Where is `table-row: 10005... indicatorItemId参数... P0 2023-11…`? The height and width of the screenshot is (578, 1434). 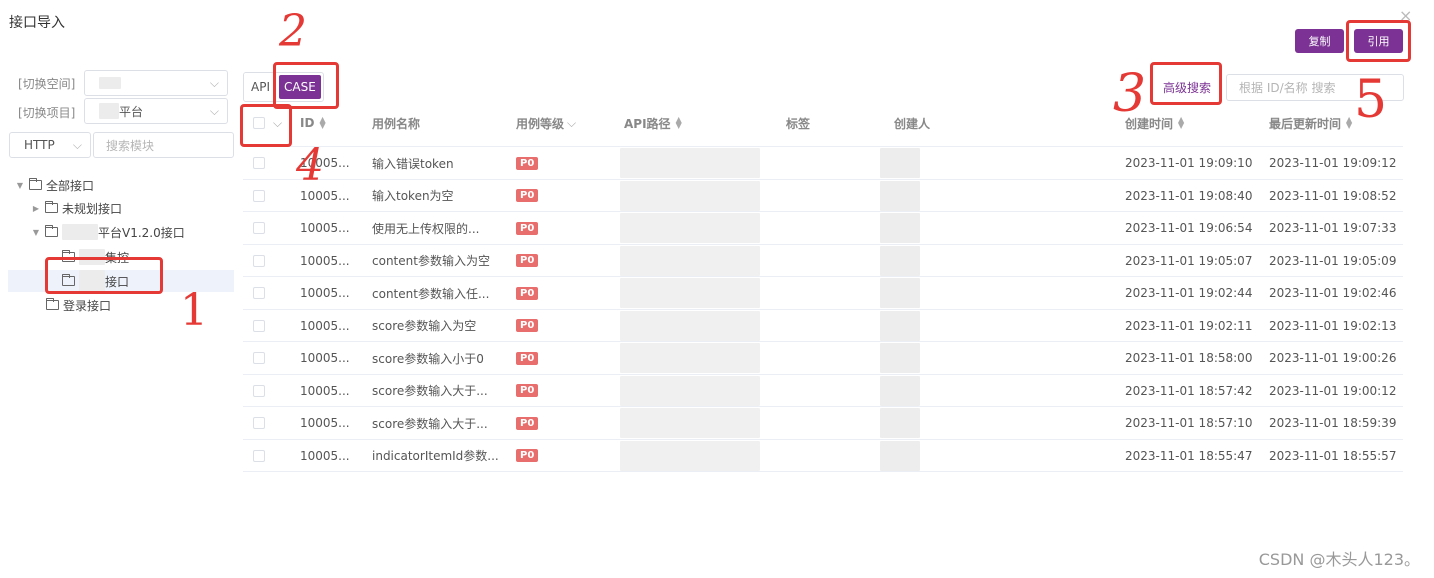 table-row: 10005... indicatorItemId参数... P0 2023-11… is located at coordinates (823, 456).